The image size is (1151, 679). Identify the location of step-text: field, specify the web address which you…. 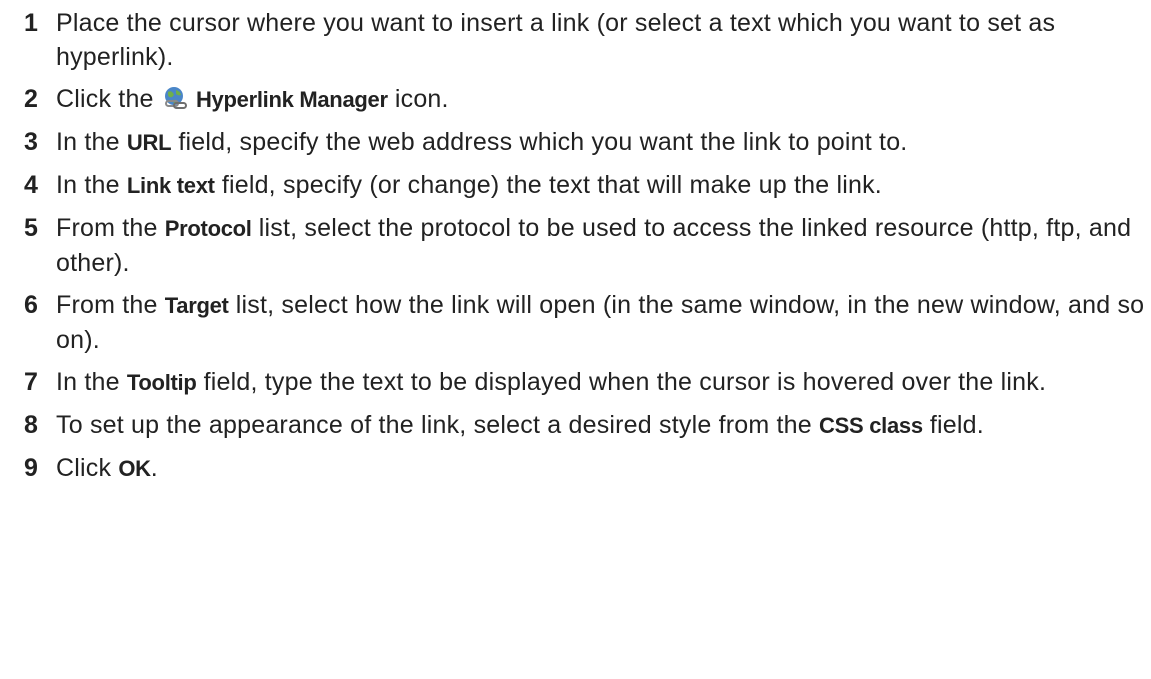
(539, 142).